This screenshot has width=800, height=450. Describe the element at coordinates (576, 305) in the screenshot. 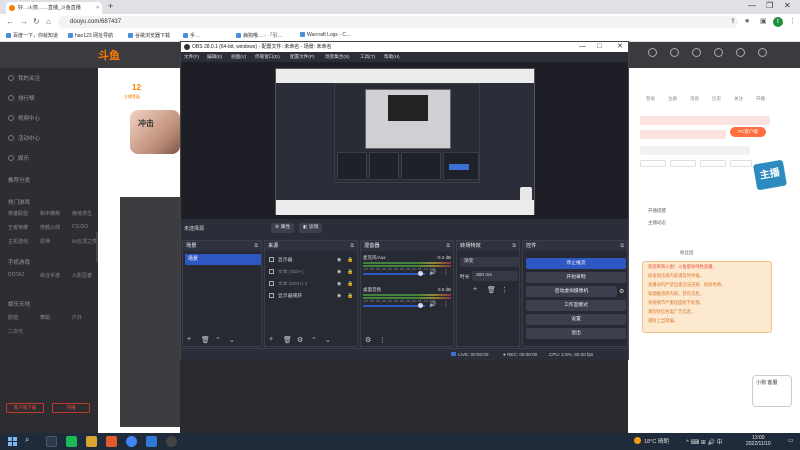

I see `studio-mode-button: 工作室模式` at that location.